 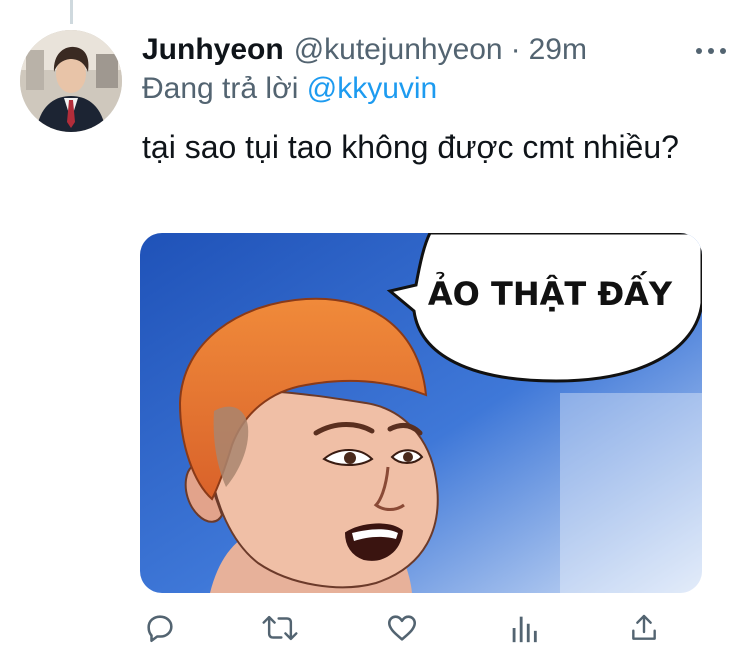 What do you see at coordinates (372, 88) in the screenshot?
I see `reply-mention-link: @kkyuvin` at bounding box center [372, 88].